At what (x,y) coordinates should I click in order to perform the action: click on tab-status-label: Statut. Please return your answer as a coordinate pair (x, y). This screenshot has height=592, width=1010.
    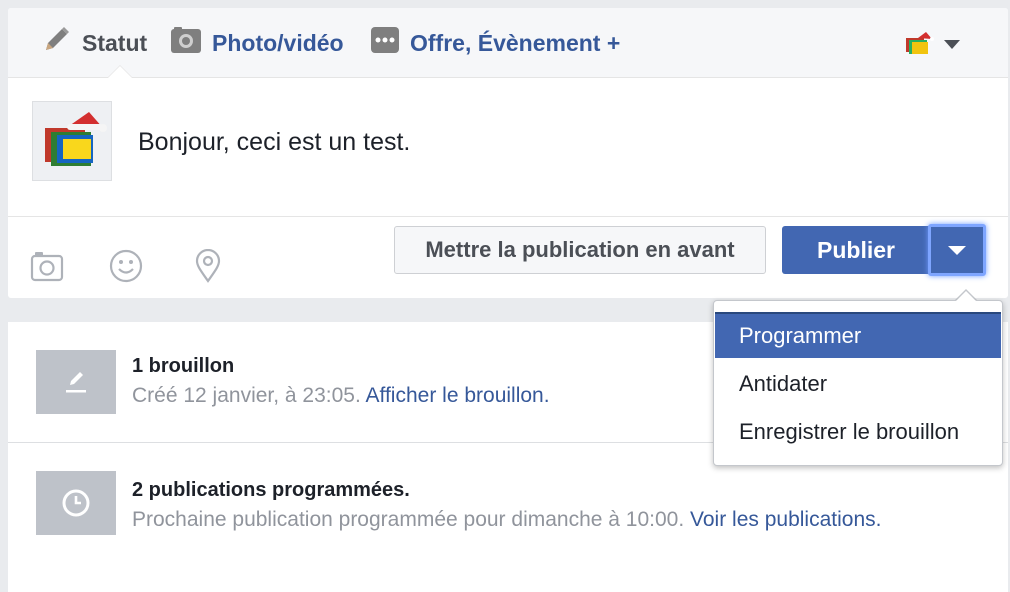
    Looking at the image, I should click on (115, 42).